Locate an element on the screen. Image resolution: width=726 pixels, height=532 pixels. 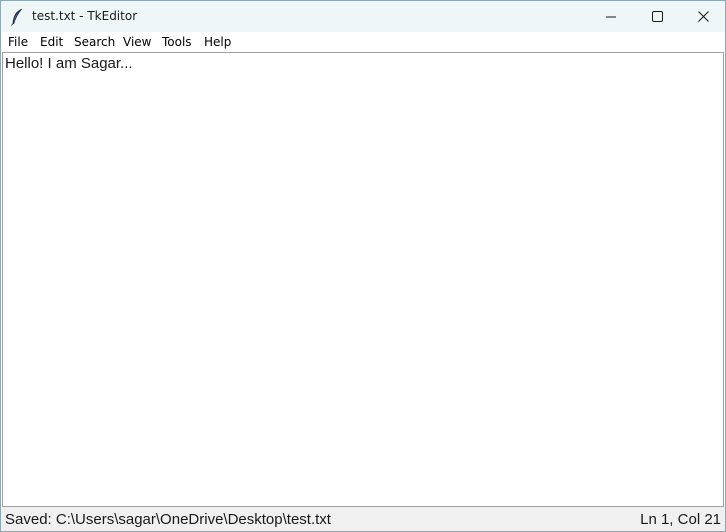
maximize-button is located at coordinates (657, 16).